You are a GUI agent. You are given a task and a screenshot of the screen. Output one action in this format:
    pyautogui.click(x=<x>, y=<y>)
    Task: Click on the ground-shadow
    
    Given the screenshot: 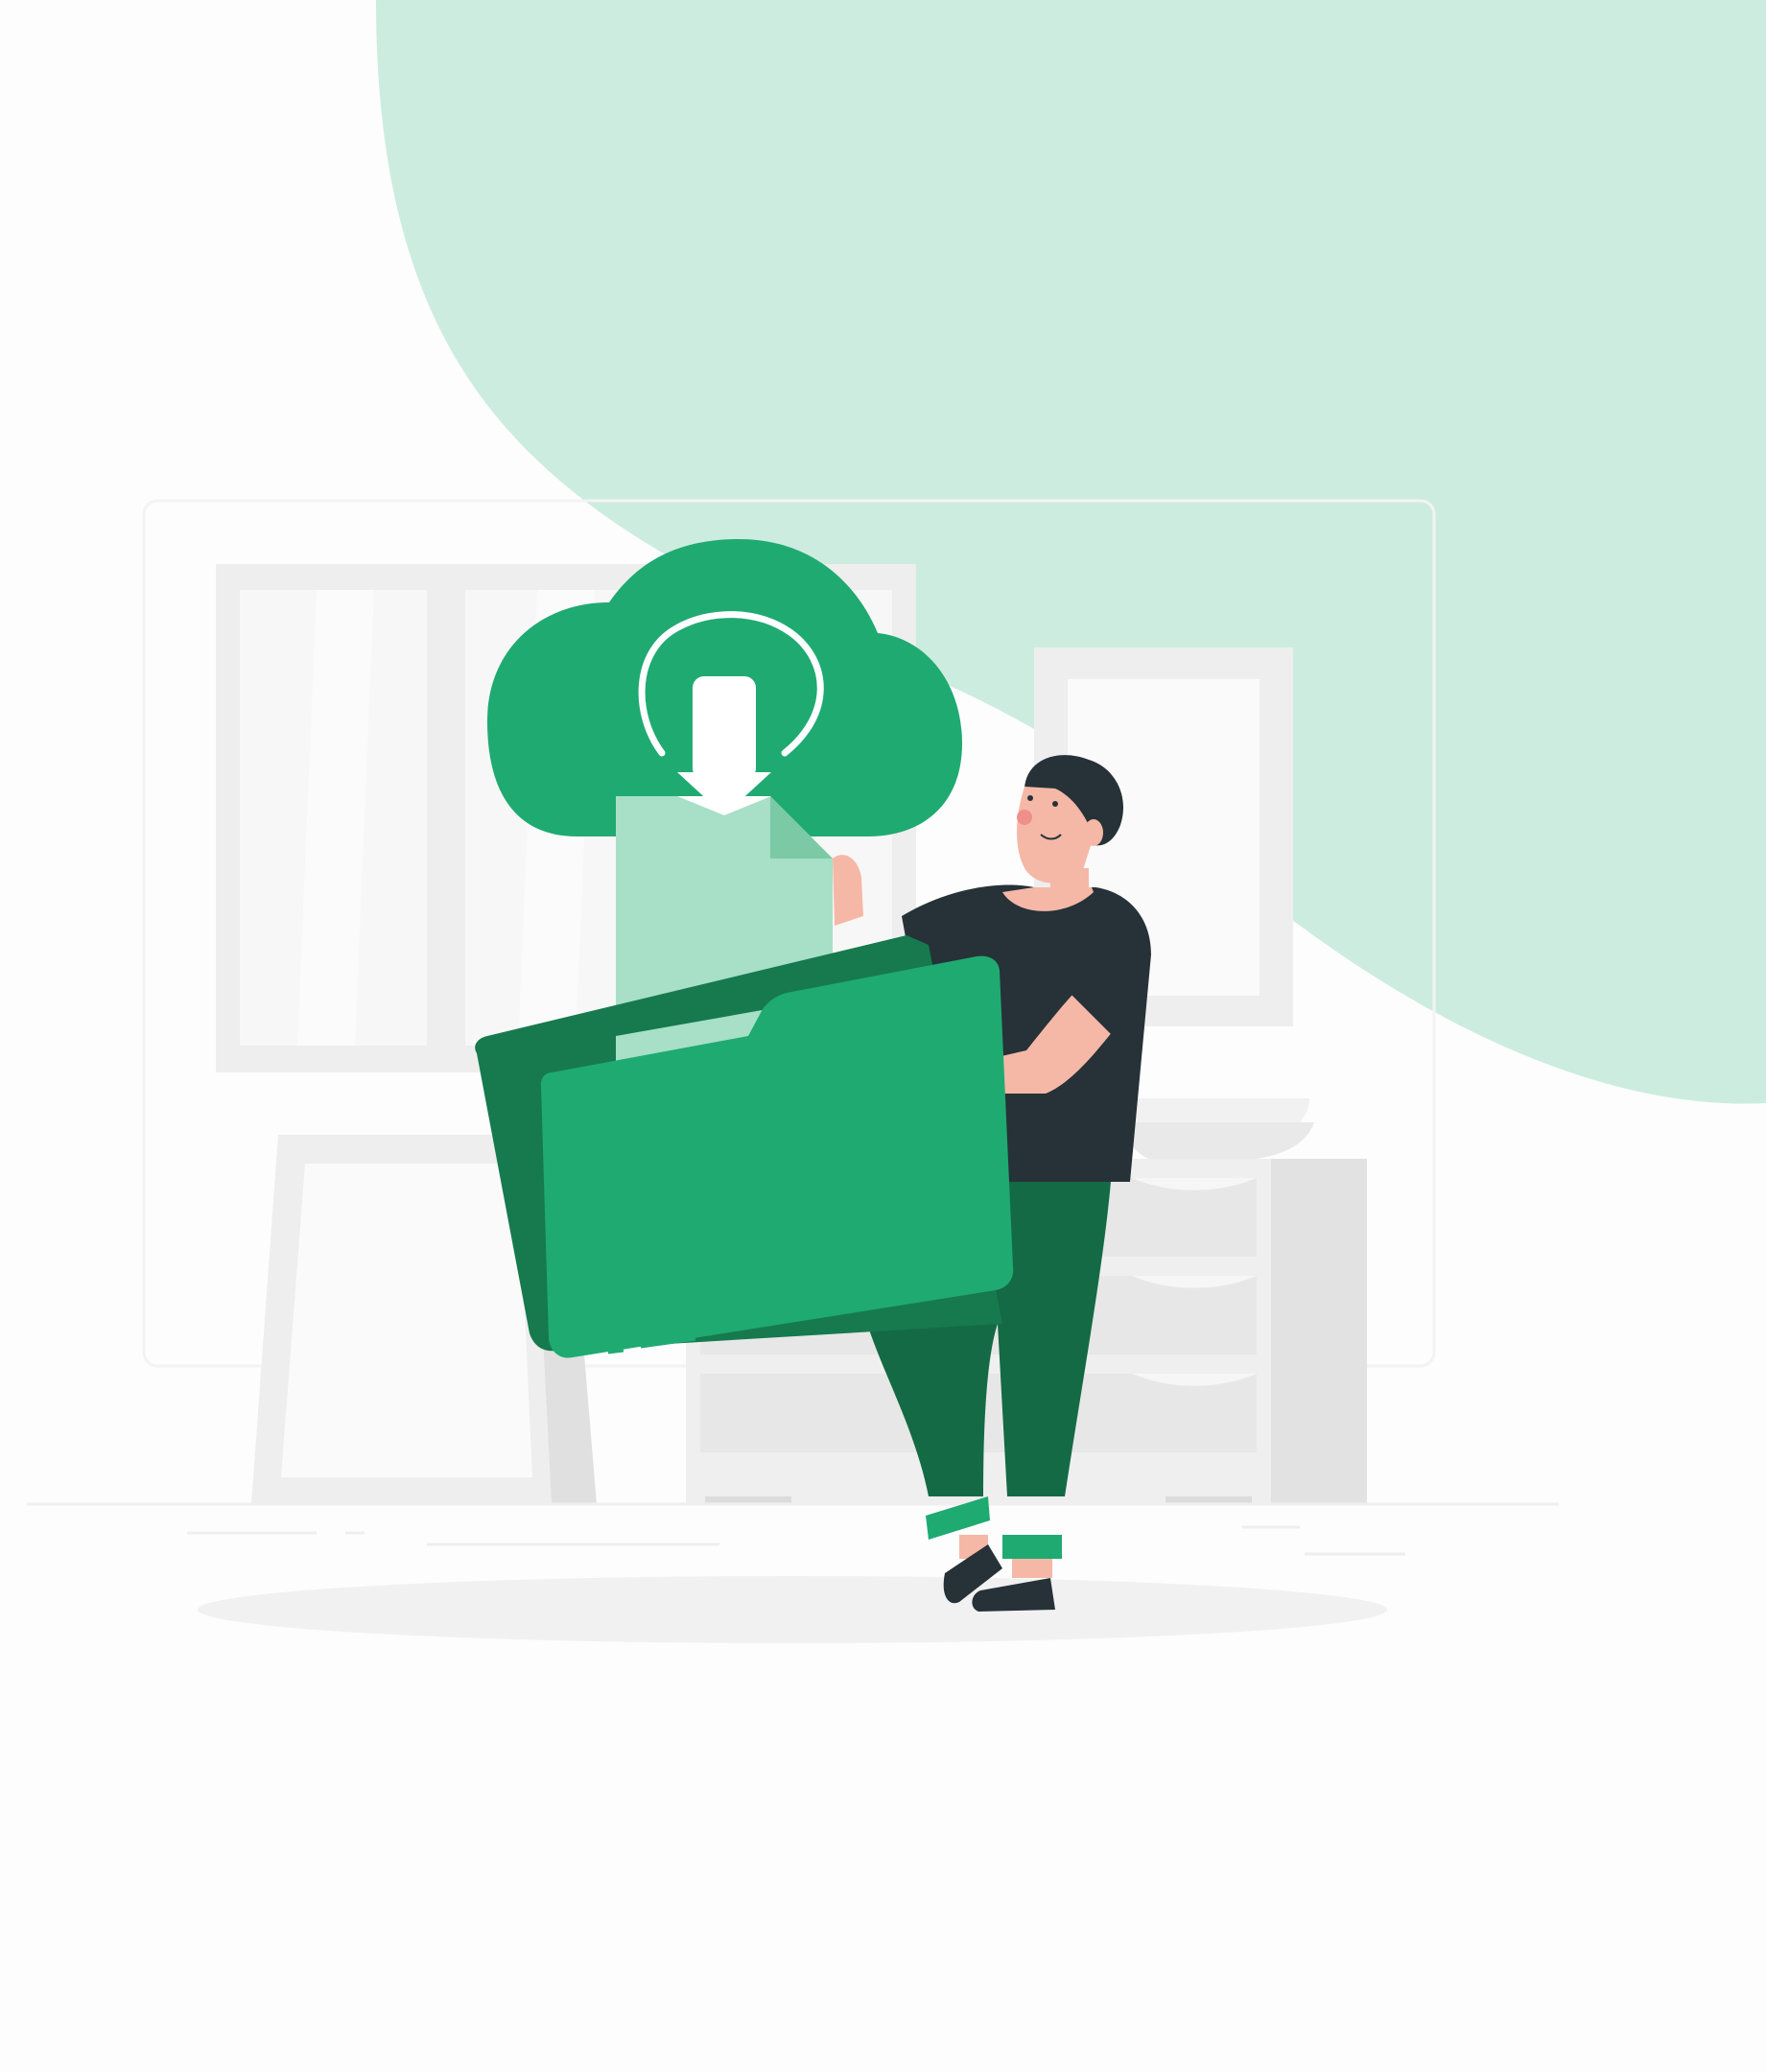 What is the action you would take?
    pyautogui.click(x=792, y=1609)
    